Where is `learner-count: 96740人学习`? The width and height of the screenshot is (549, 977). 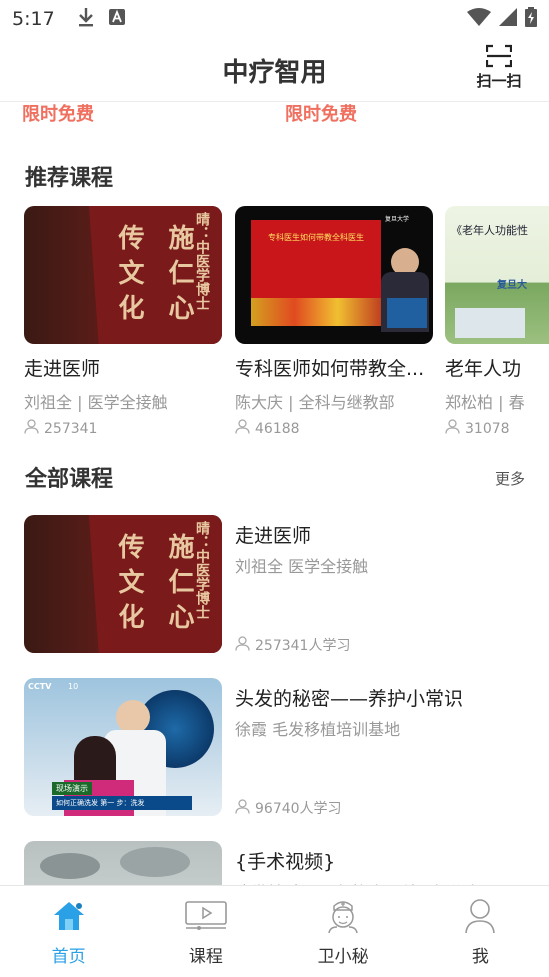 learner-count: 96740人学习 is located at coordinates (288, 808).